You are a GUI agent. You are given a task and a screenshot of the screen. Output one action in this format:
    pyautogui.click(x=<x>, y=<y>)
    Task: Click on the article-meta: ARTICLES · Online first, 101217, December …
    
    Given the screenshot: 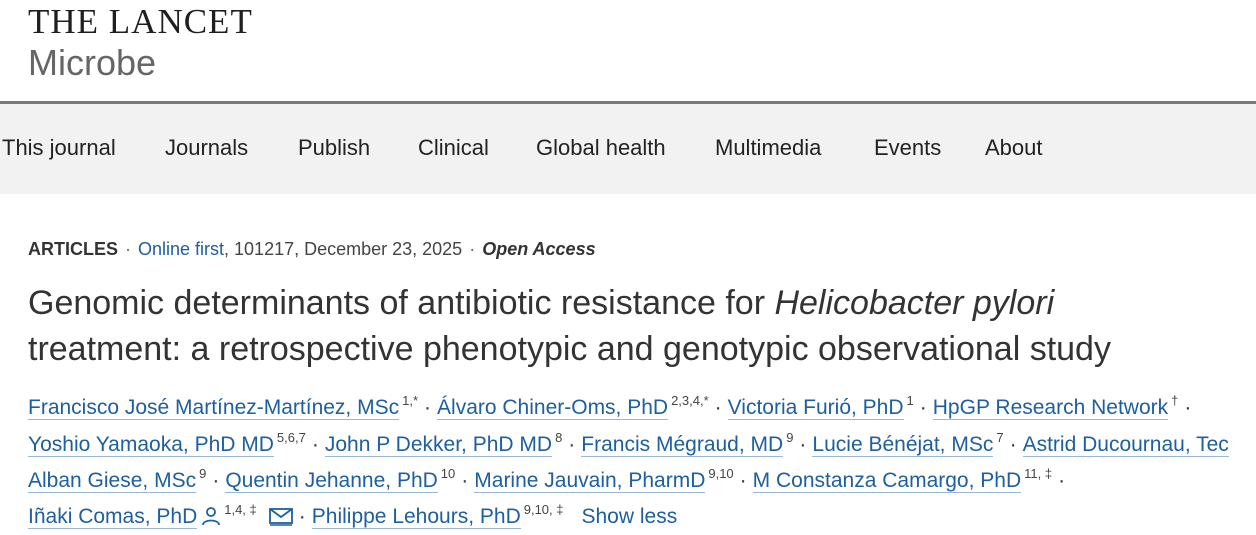 What is the action you would take?
    pyautogui.click(x=312, y=249)
    